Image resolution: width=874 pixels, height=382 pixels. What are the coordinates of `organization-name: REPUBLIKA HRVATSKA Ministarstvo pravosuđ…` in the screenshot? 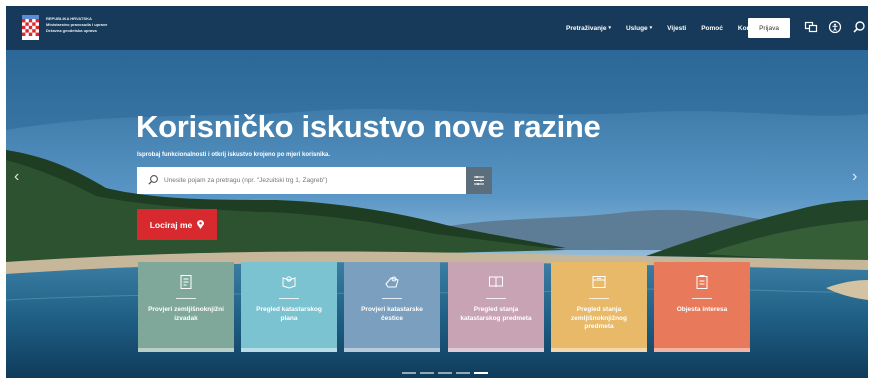 It's located at (76, 25).